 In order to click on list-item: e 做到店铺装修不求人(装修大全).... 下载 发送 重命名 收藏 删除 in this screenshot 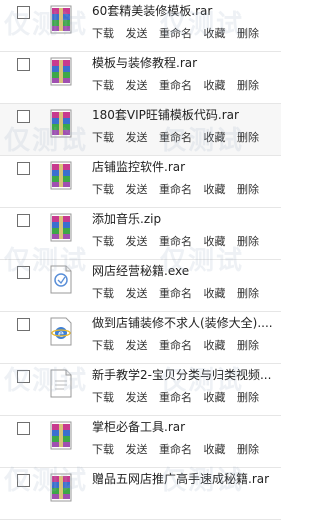, I will do `click(140, 338)`.